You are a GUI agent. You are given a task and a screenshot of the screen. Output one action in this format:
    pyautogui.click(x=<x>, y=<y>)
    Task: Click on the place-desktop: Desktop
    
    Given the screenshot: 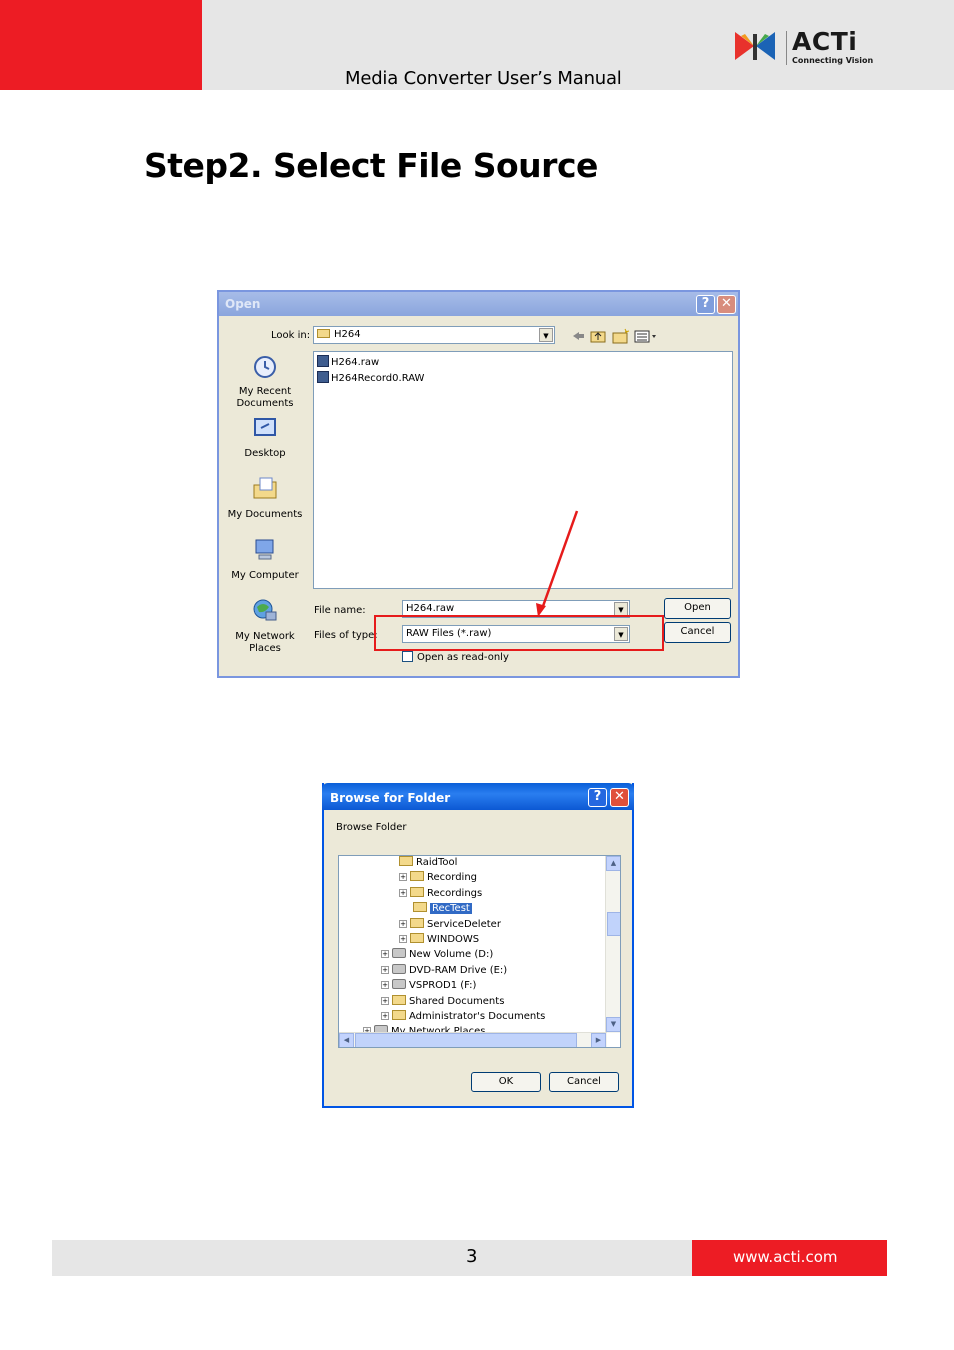 What is the action you would take?
    pyautogui.click(x=265, y=437)
    